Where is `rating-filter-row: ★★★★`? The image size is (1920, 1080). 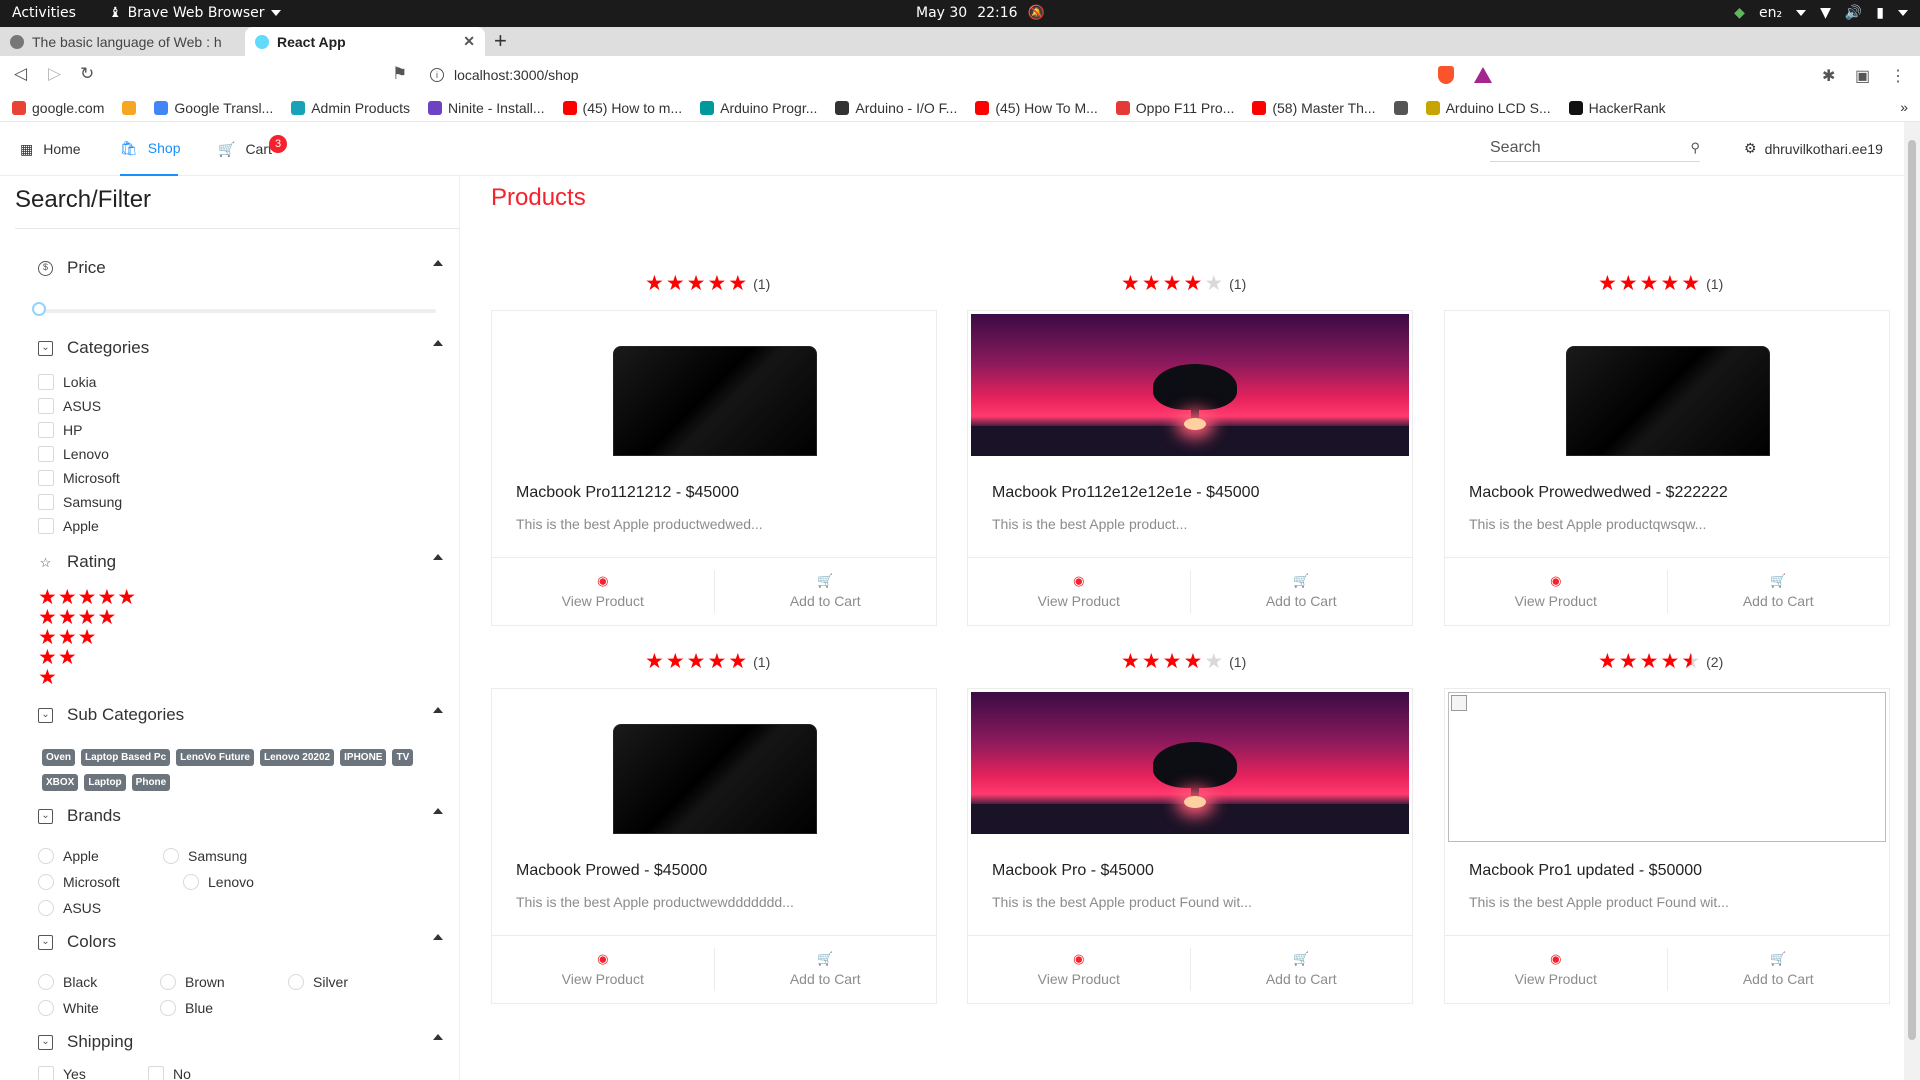
rating-filter-row: ★★★★ is located at coordinates (77, 617).